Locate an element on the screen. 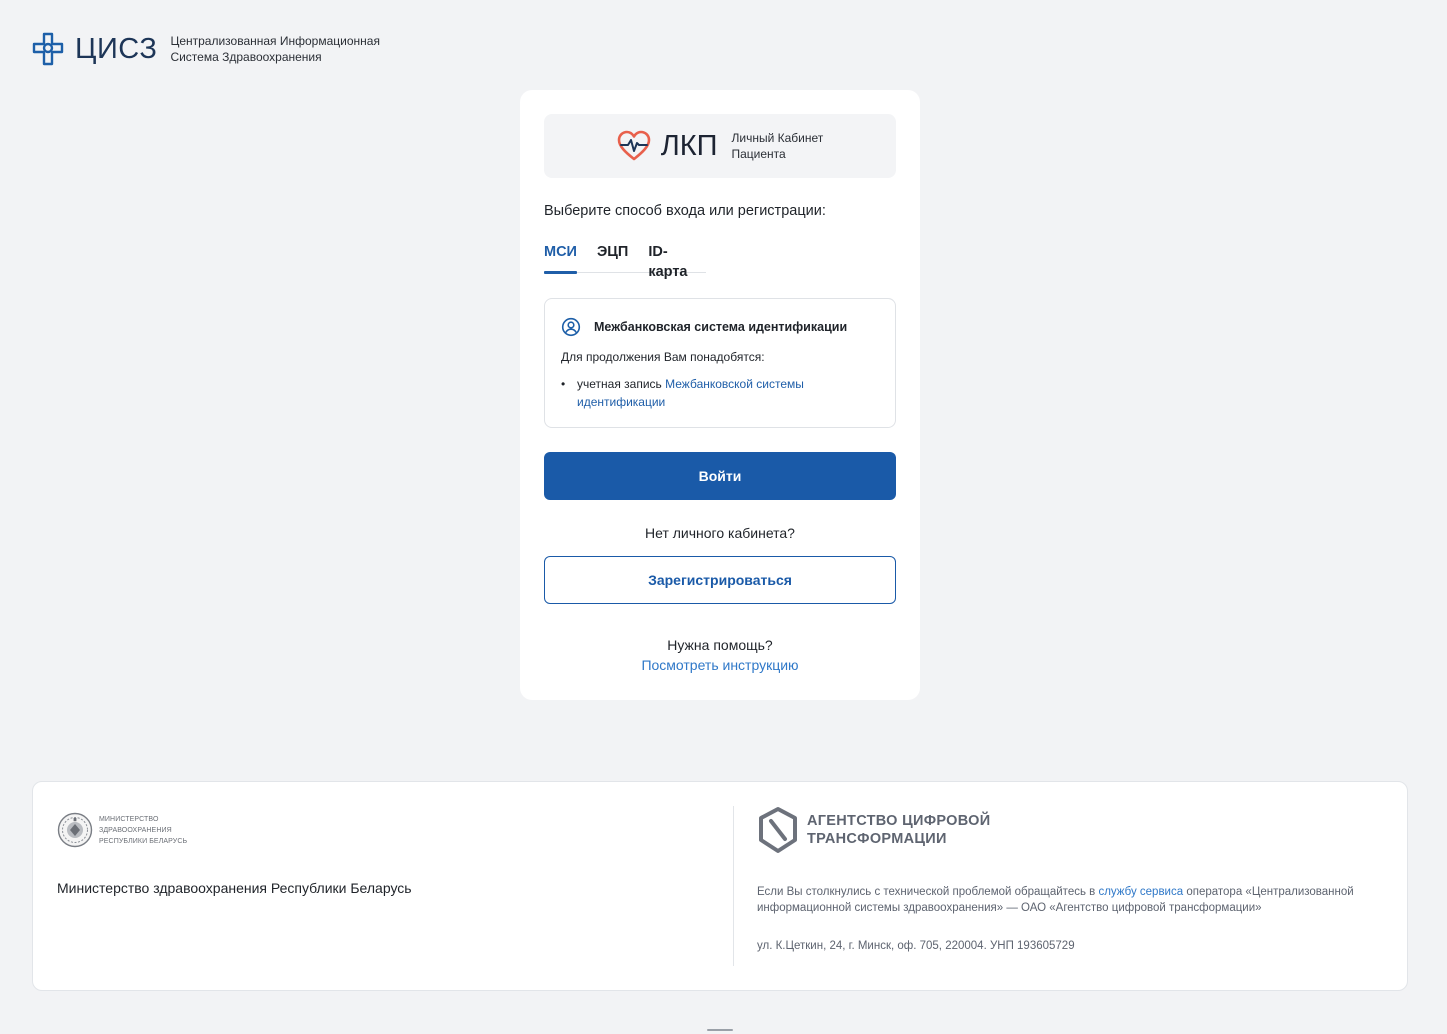  agency-name-line2: ТРАНСФОРМАЦИИ is located at coordinates (877, 839).